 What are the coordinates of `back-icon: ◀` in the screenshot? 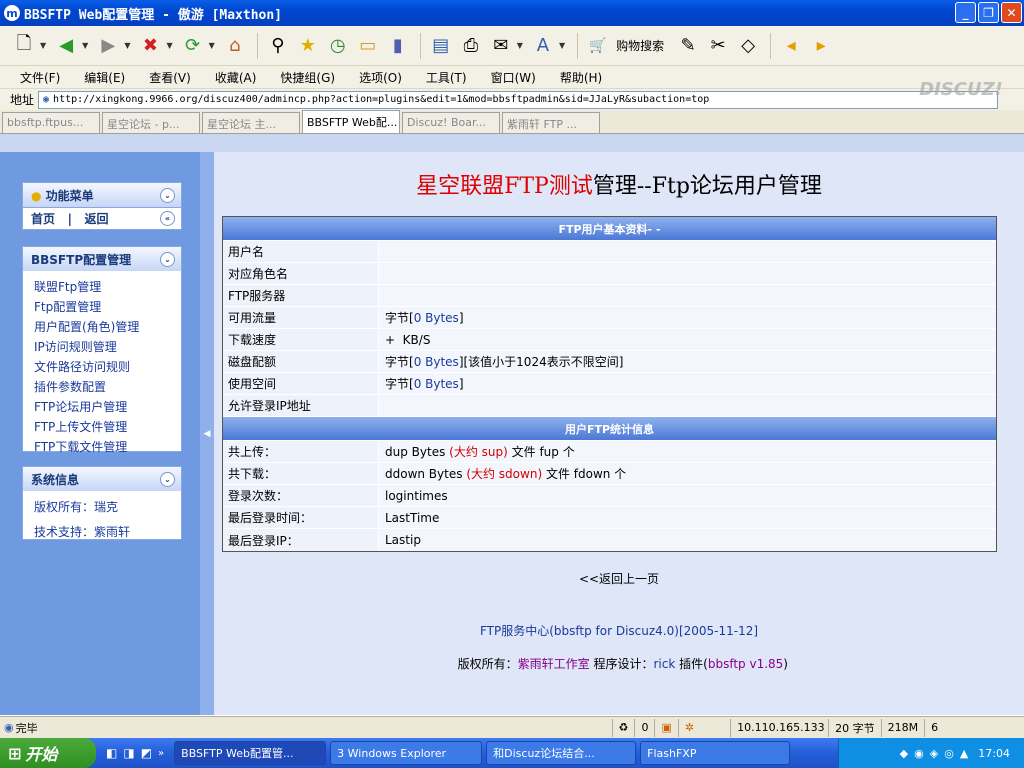 It's located at (66, 46).